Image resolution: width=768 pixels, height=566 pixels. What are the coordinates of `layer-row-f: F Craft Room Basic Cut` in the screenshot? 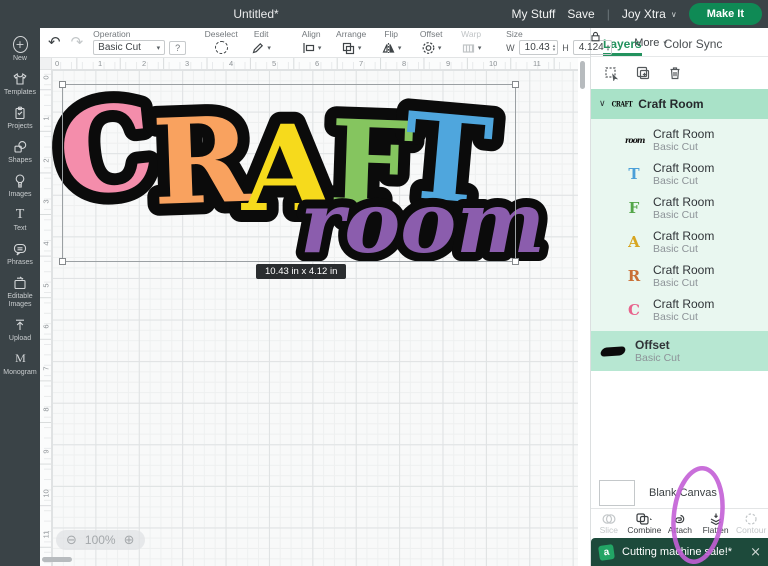 It's located at (679, 208).